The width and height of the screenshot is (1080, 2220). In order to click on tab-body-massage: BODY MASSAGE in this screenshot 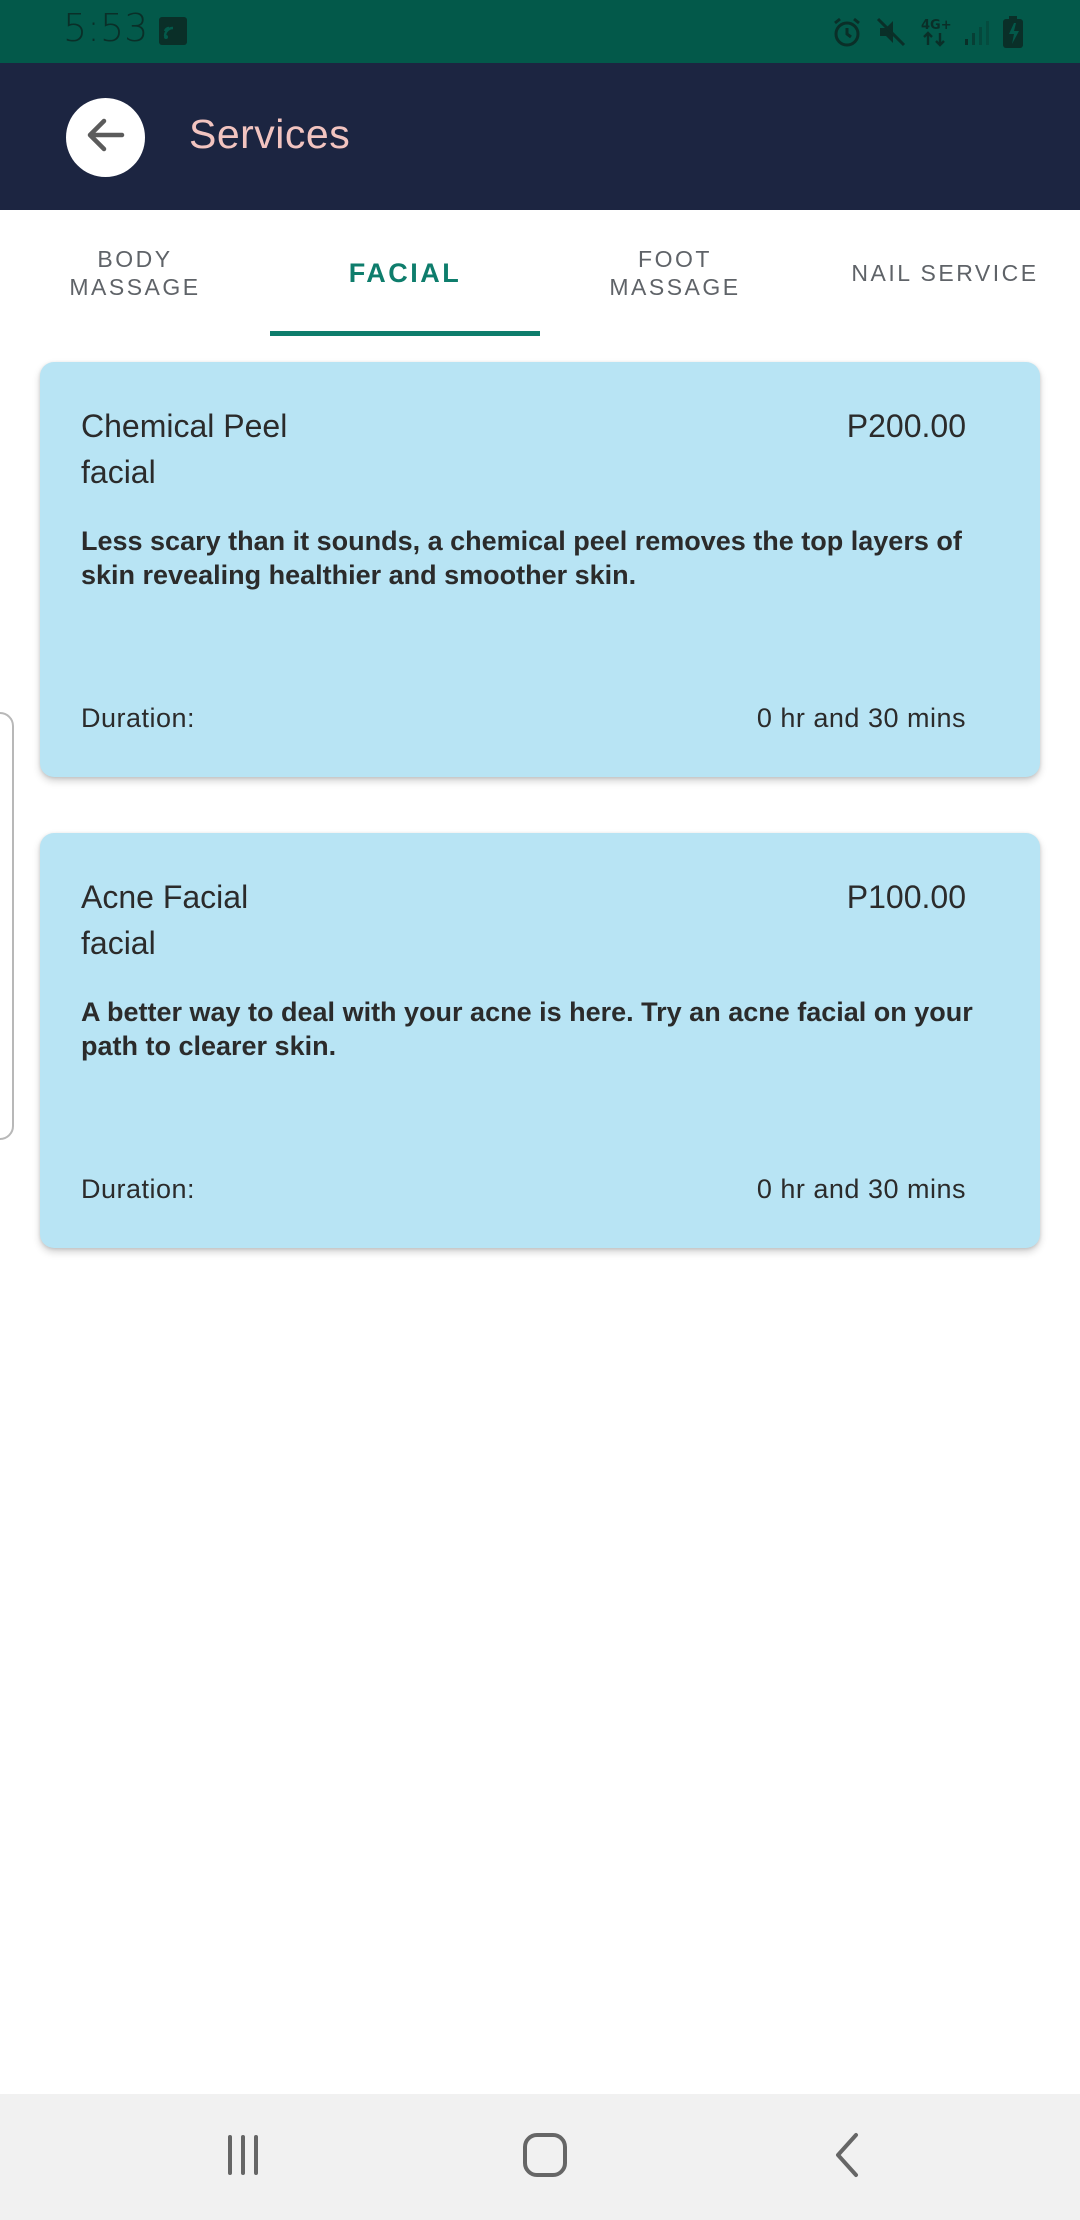, I will do `click(135, 273)`.